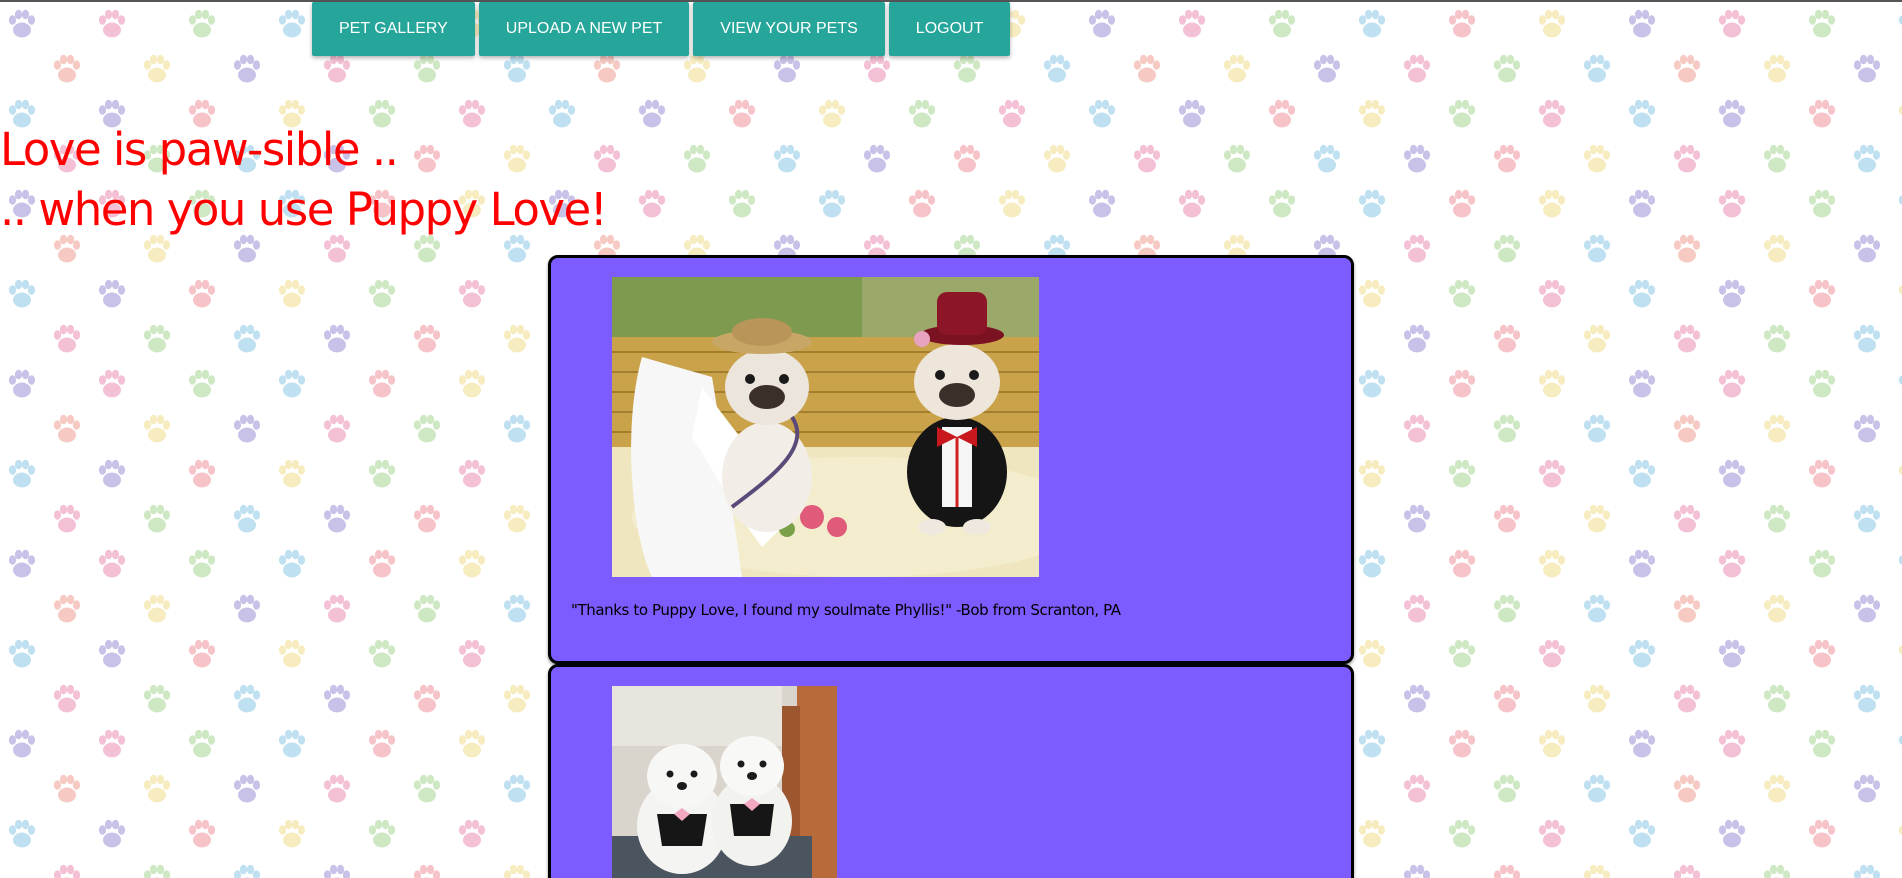 Image resolution: width=1902 pixels, height=878 pixels. What do you see at coordinates (951, 771) in the screenshot?
I see `testimonial-card` at bounding box center [951, 771].